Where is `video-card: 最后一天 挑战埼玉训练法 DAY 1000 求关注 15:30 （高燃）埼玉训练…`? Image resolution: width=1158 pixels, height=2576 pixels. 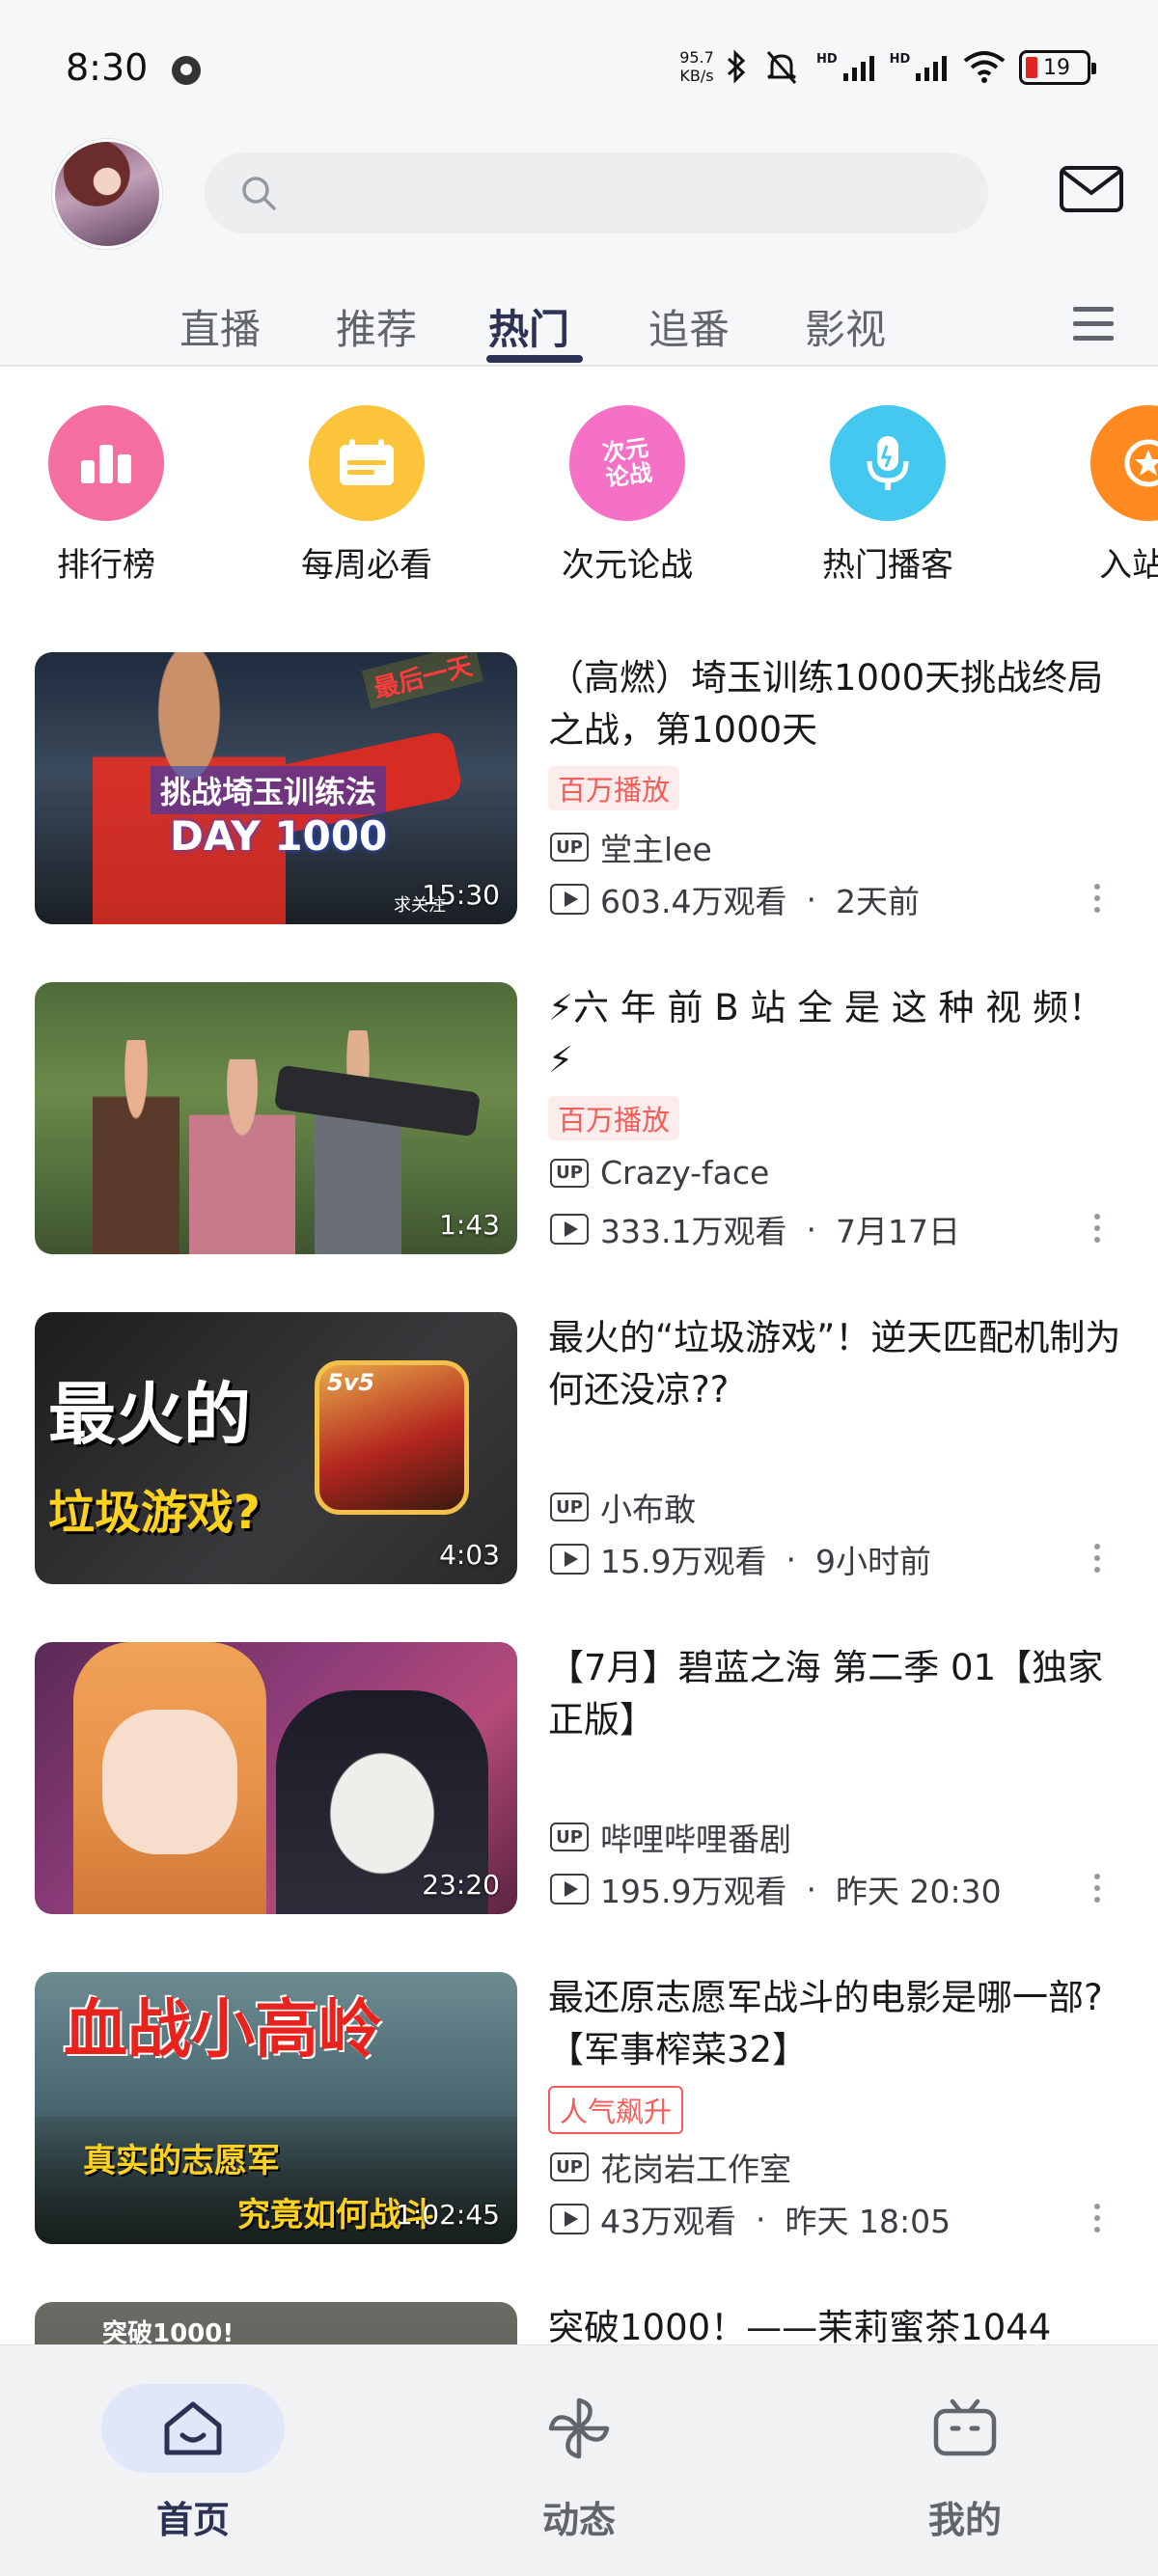
video-card: 最后一天 挑战埼玉训练法 DAY 1000 求关注 15:30 （高燃）埼玉训练… is located at coordinates (579, 788).